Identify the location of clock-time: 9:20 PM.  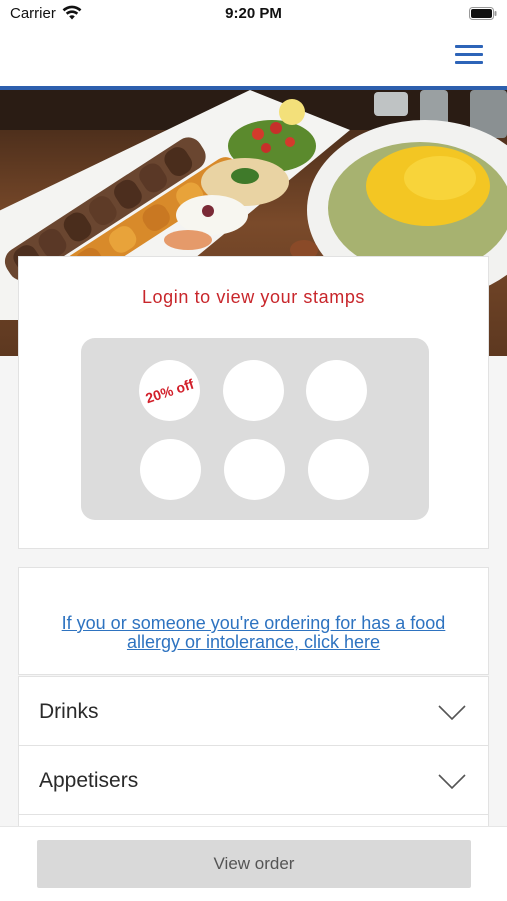
(253, 13).